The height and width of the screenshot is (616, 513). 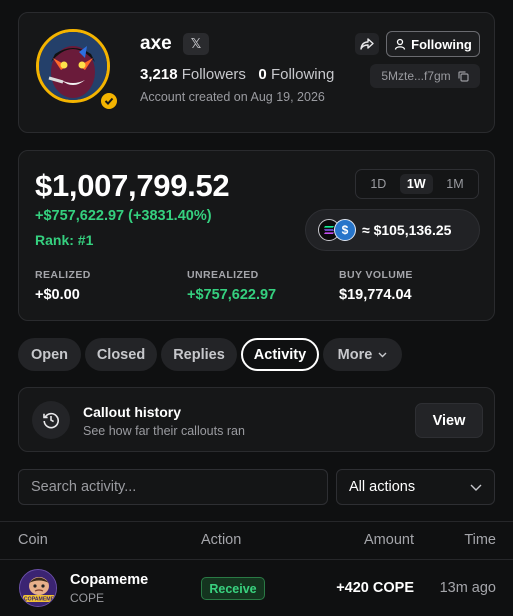 I want to click on following-button: Following, so click(x=433, y=44).